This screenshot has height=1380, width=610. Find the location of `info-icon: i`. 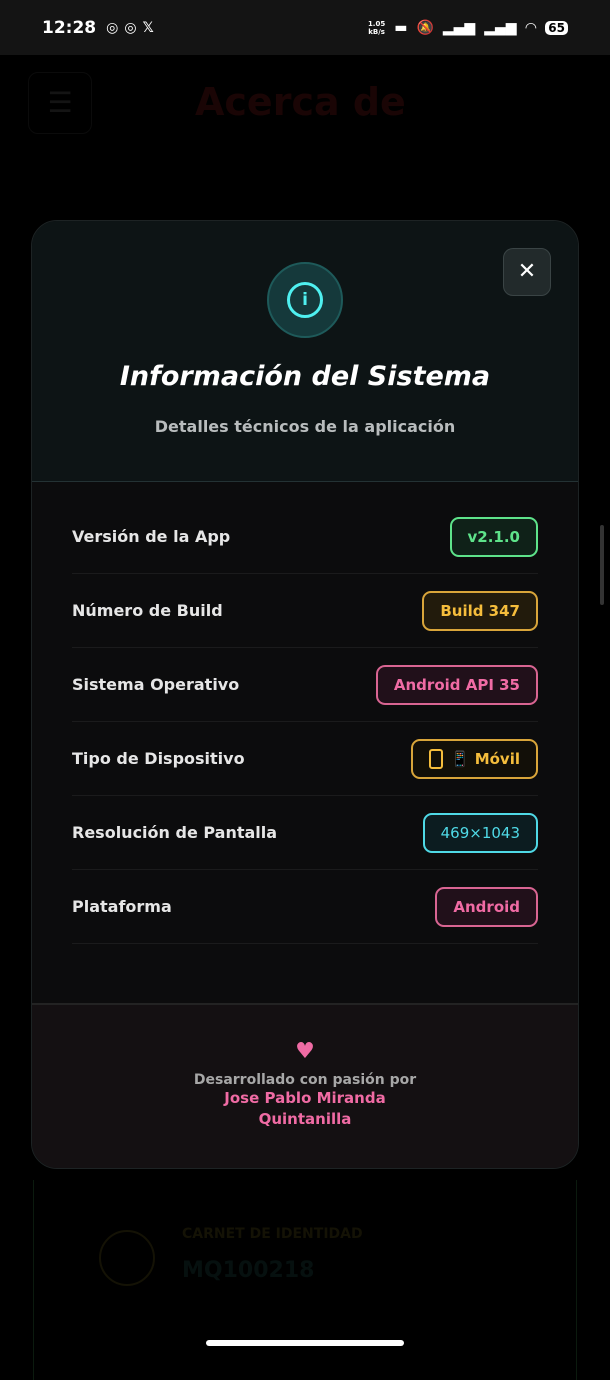

info-icon: i is located at coordinates (305, 300).